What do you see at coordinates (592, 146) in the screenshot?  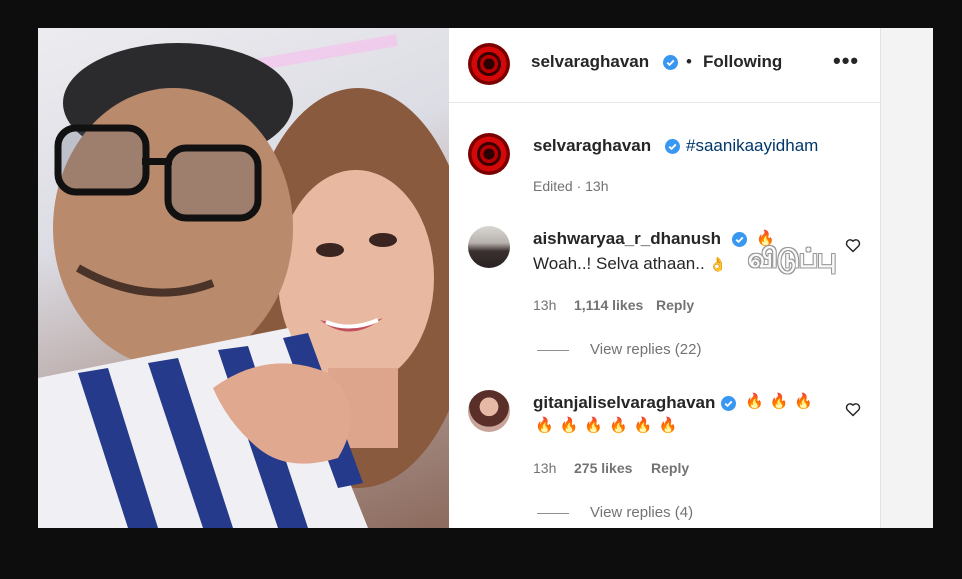 I see `caption-author-username: selvaraghavan` at bounding box center [592, 146].